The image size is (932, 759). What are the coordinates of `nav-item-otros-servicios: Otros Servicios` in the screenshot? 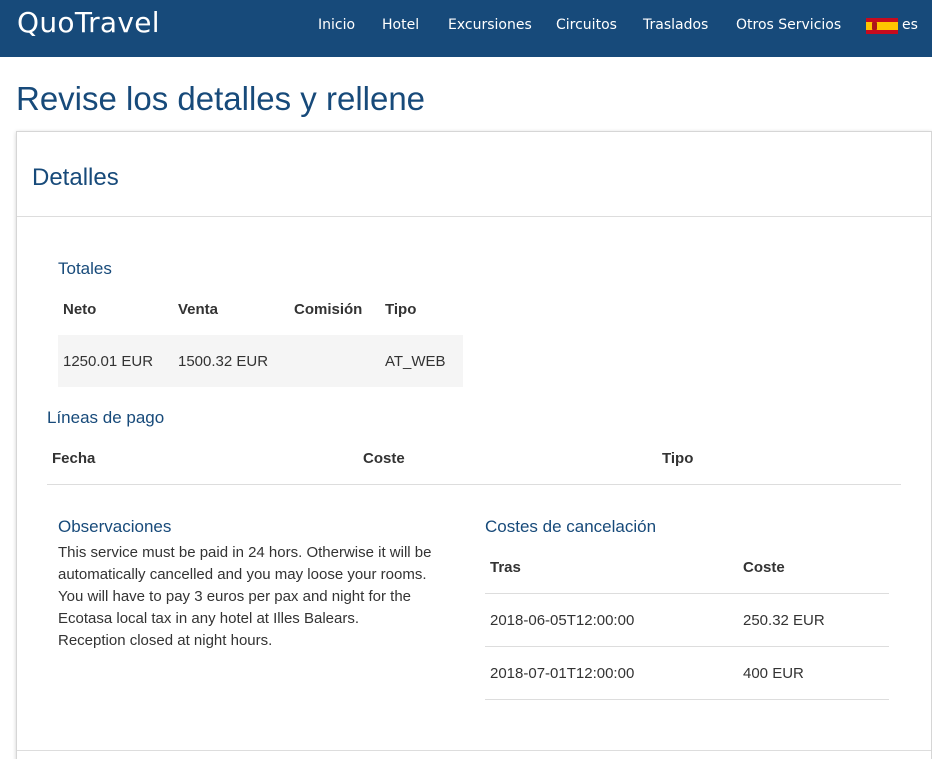 It's located at (788, 25).